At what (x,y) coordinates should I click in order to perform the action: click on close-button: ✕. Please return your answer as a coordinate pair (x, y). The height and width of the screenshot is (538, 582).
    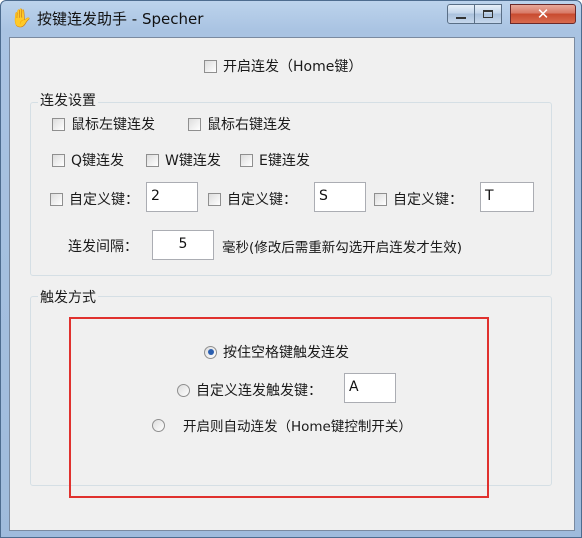
    Looking at the image, I should click on (543, 14).